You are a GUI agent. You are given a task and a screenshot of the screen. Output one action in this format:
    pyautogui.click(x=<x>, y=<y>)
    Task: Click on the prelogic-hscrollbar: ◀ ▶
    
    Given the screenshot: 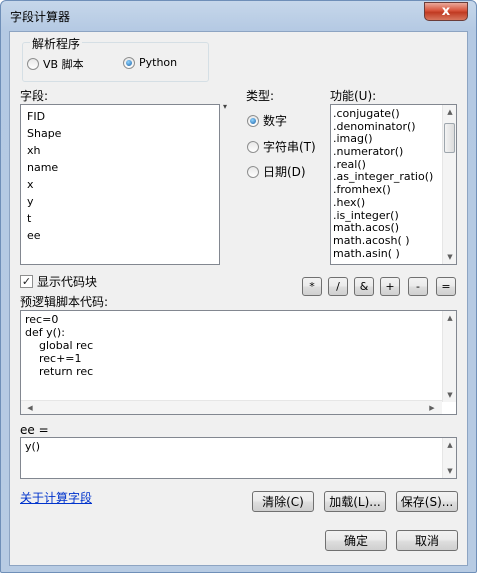 What is the action you would take?
    pyautogui.click(x=231, y=407)
    